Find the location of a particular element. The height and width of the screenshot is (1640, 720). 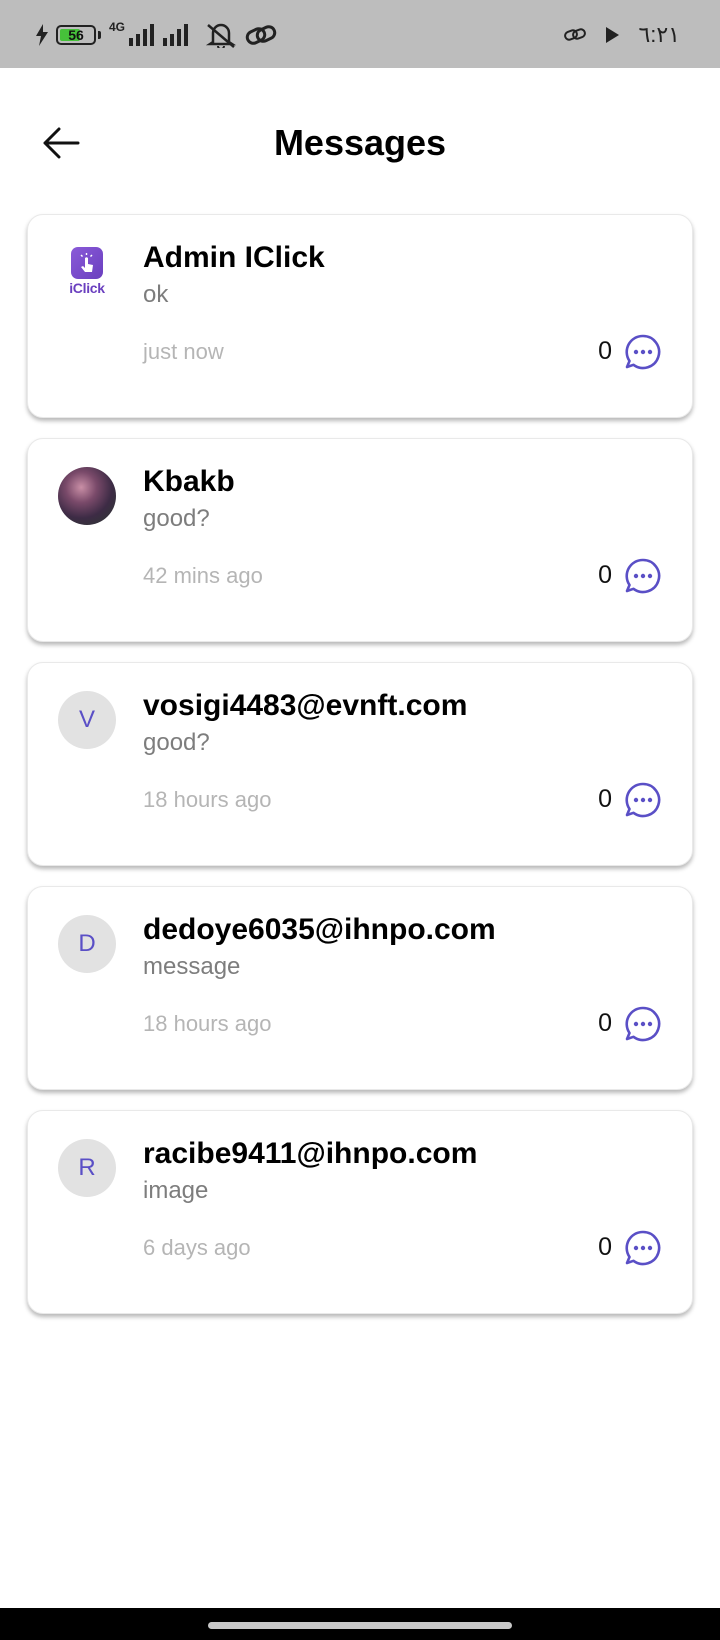

conversation-time: 6 days ago is located at coordinates (197, 1247).